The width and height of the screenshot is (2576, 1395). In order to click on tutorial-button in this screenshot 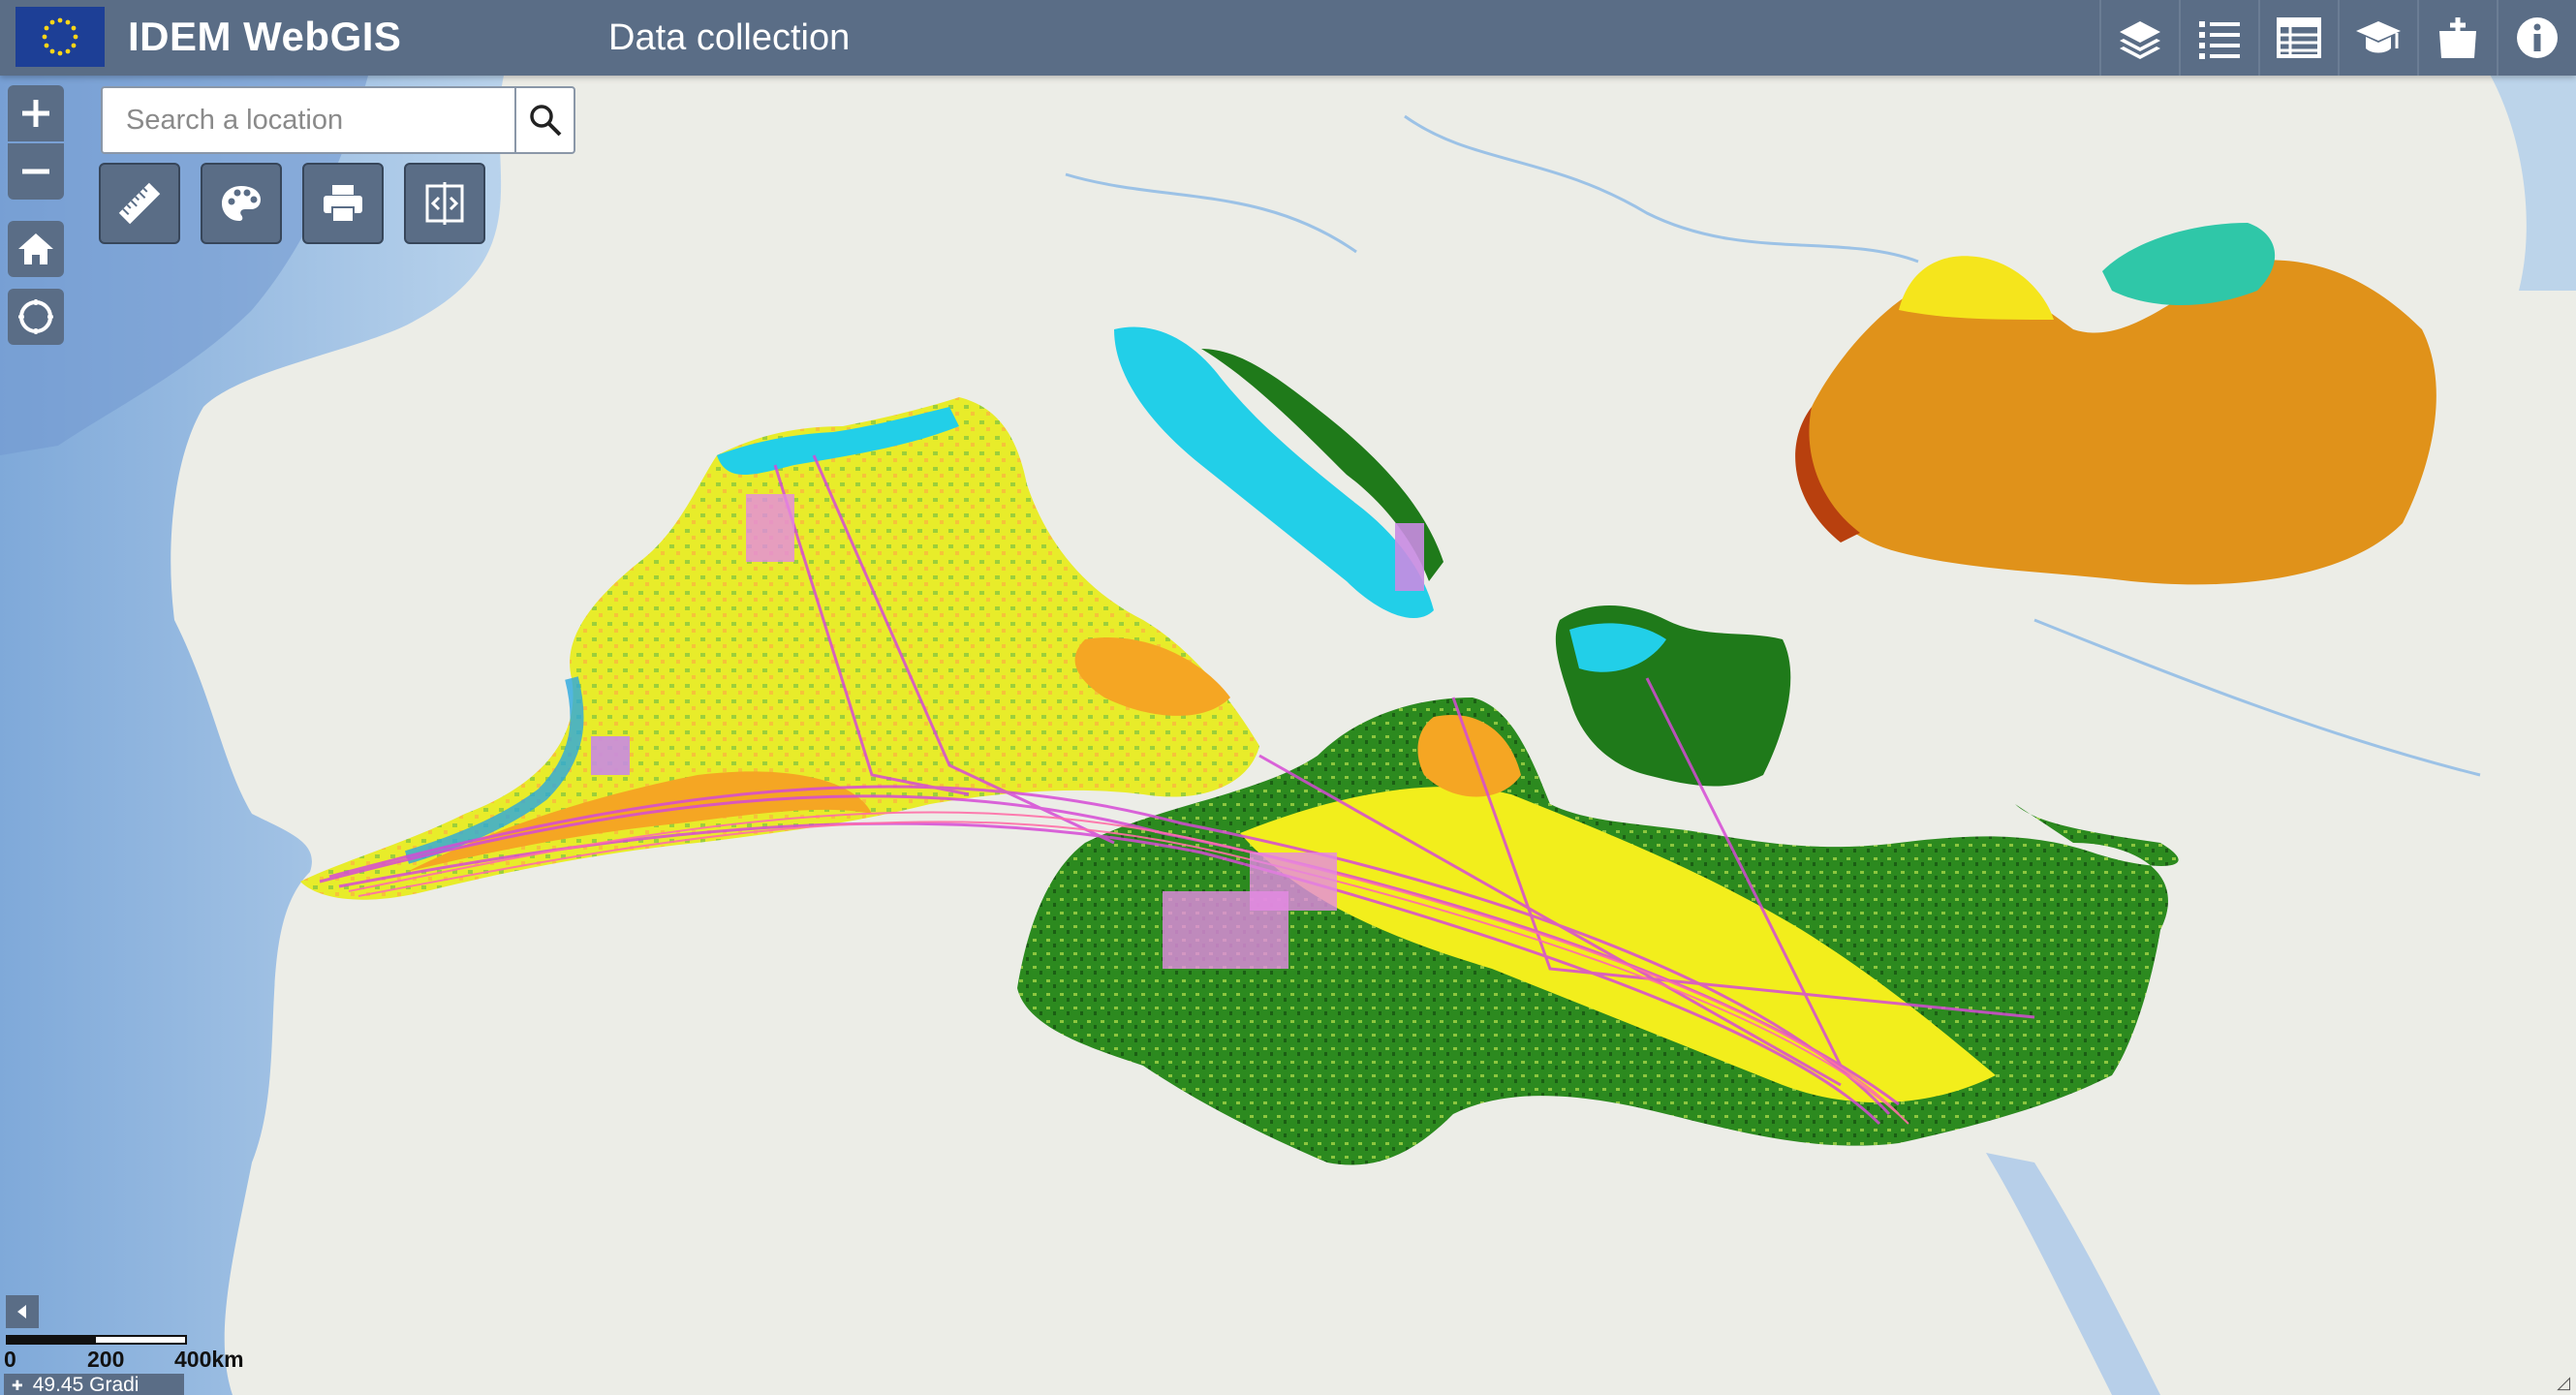, I will do `click(2377, 38)`.